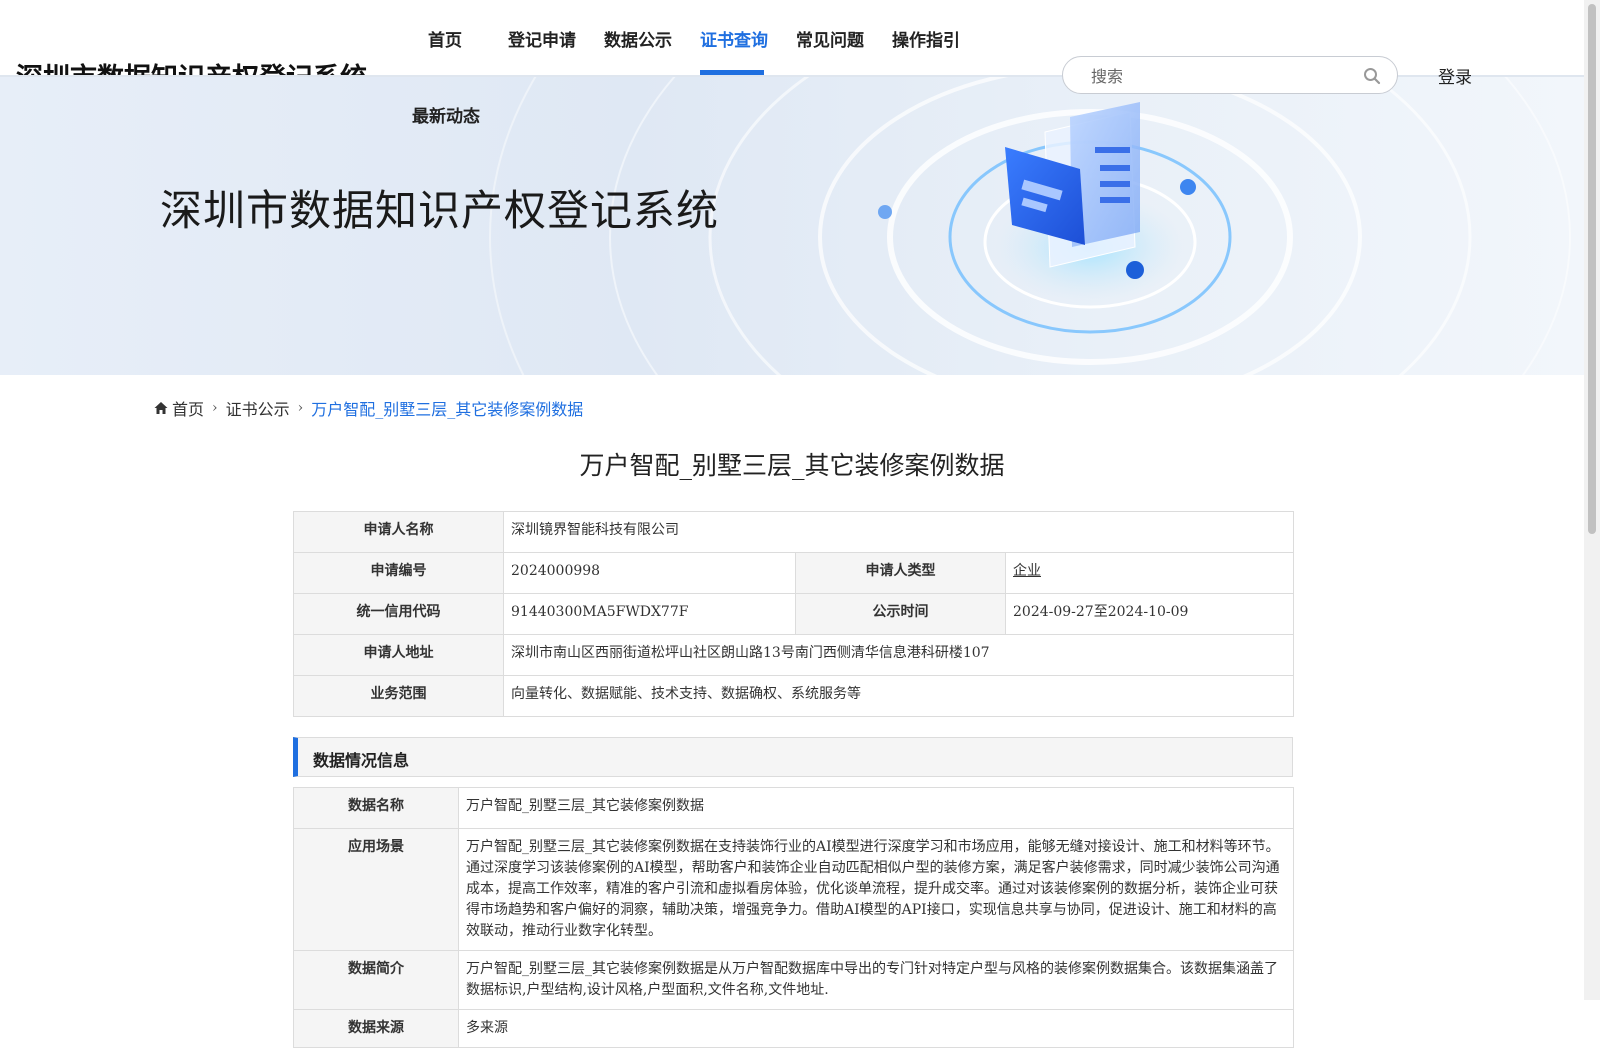 This screenshot has width=1600, height=1048. Describe the element at coordinates (638, 38) in the screenshot. I see `nav-data-publicity: 数据公示` at that location.